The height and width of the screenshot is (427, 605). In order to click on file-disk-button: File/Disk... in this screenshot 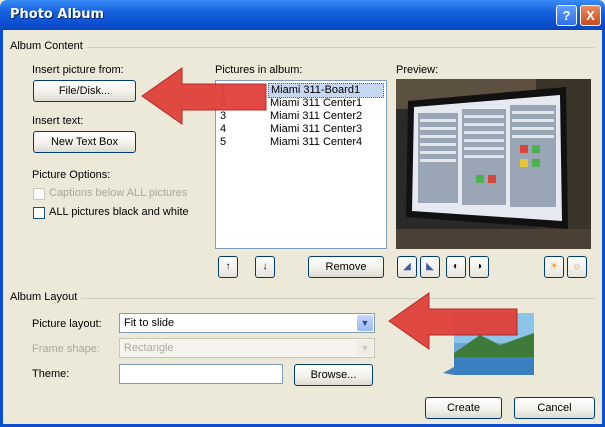, I will do `click(84, 91)`.